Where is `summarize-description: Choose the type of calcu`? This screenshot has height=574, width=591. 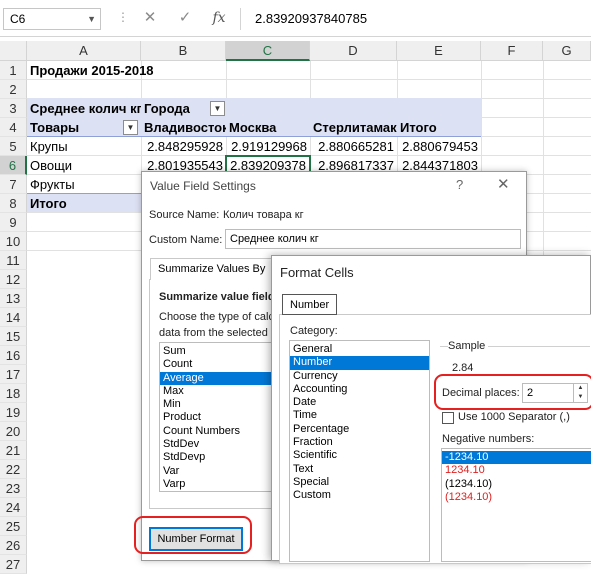
summarize-description: Choose the type of calcu is located at coordinates (220, 317).